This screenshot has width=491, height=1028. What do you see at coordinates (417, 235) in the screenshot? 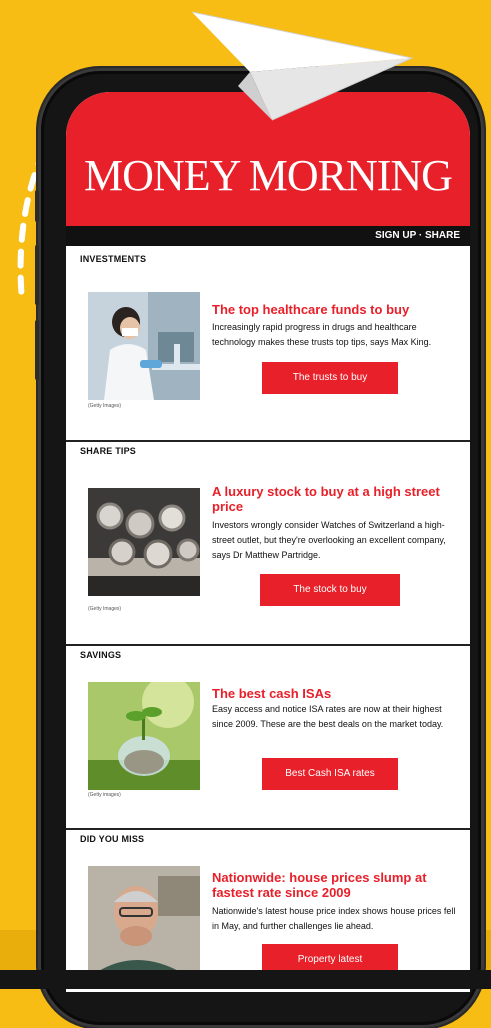
I see `signup-share-link: SIGN UP · SHARE` at bounding box center [417, 235].